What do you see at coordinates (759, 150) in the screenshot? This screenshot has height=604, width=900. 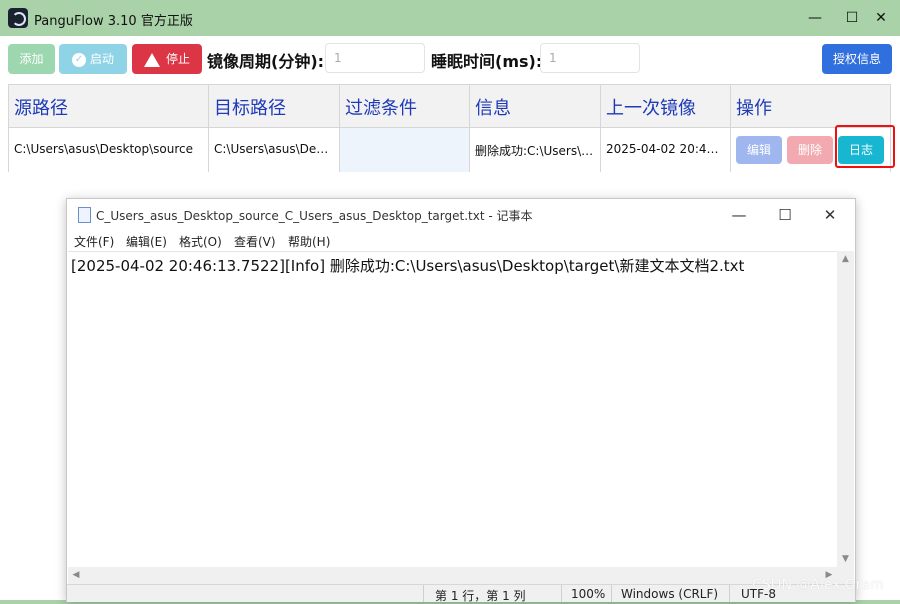 I see `edit-button: 编辑` at bounding box center [759, 150].